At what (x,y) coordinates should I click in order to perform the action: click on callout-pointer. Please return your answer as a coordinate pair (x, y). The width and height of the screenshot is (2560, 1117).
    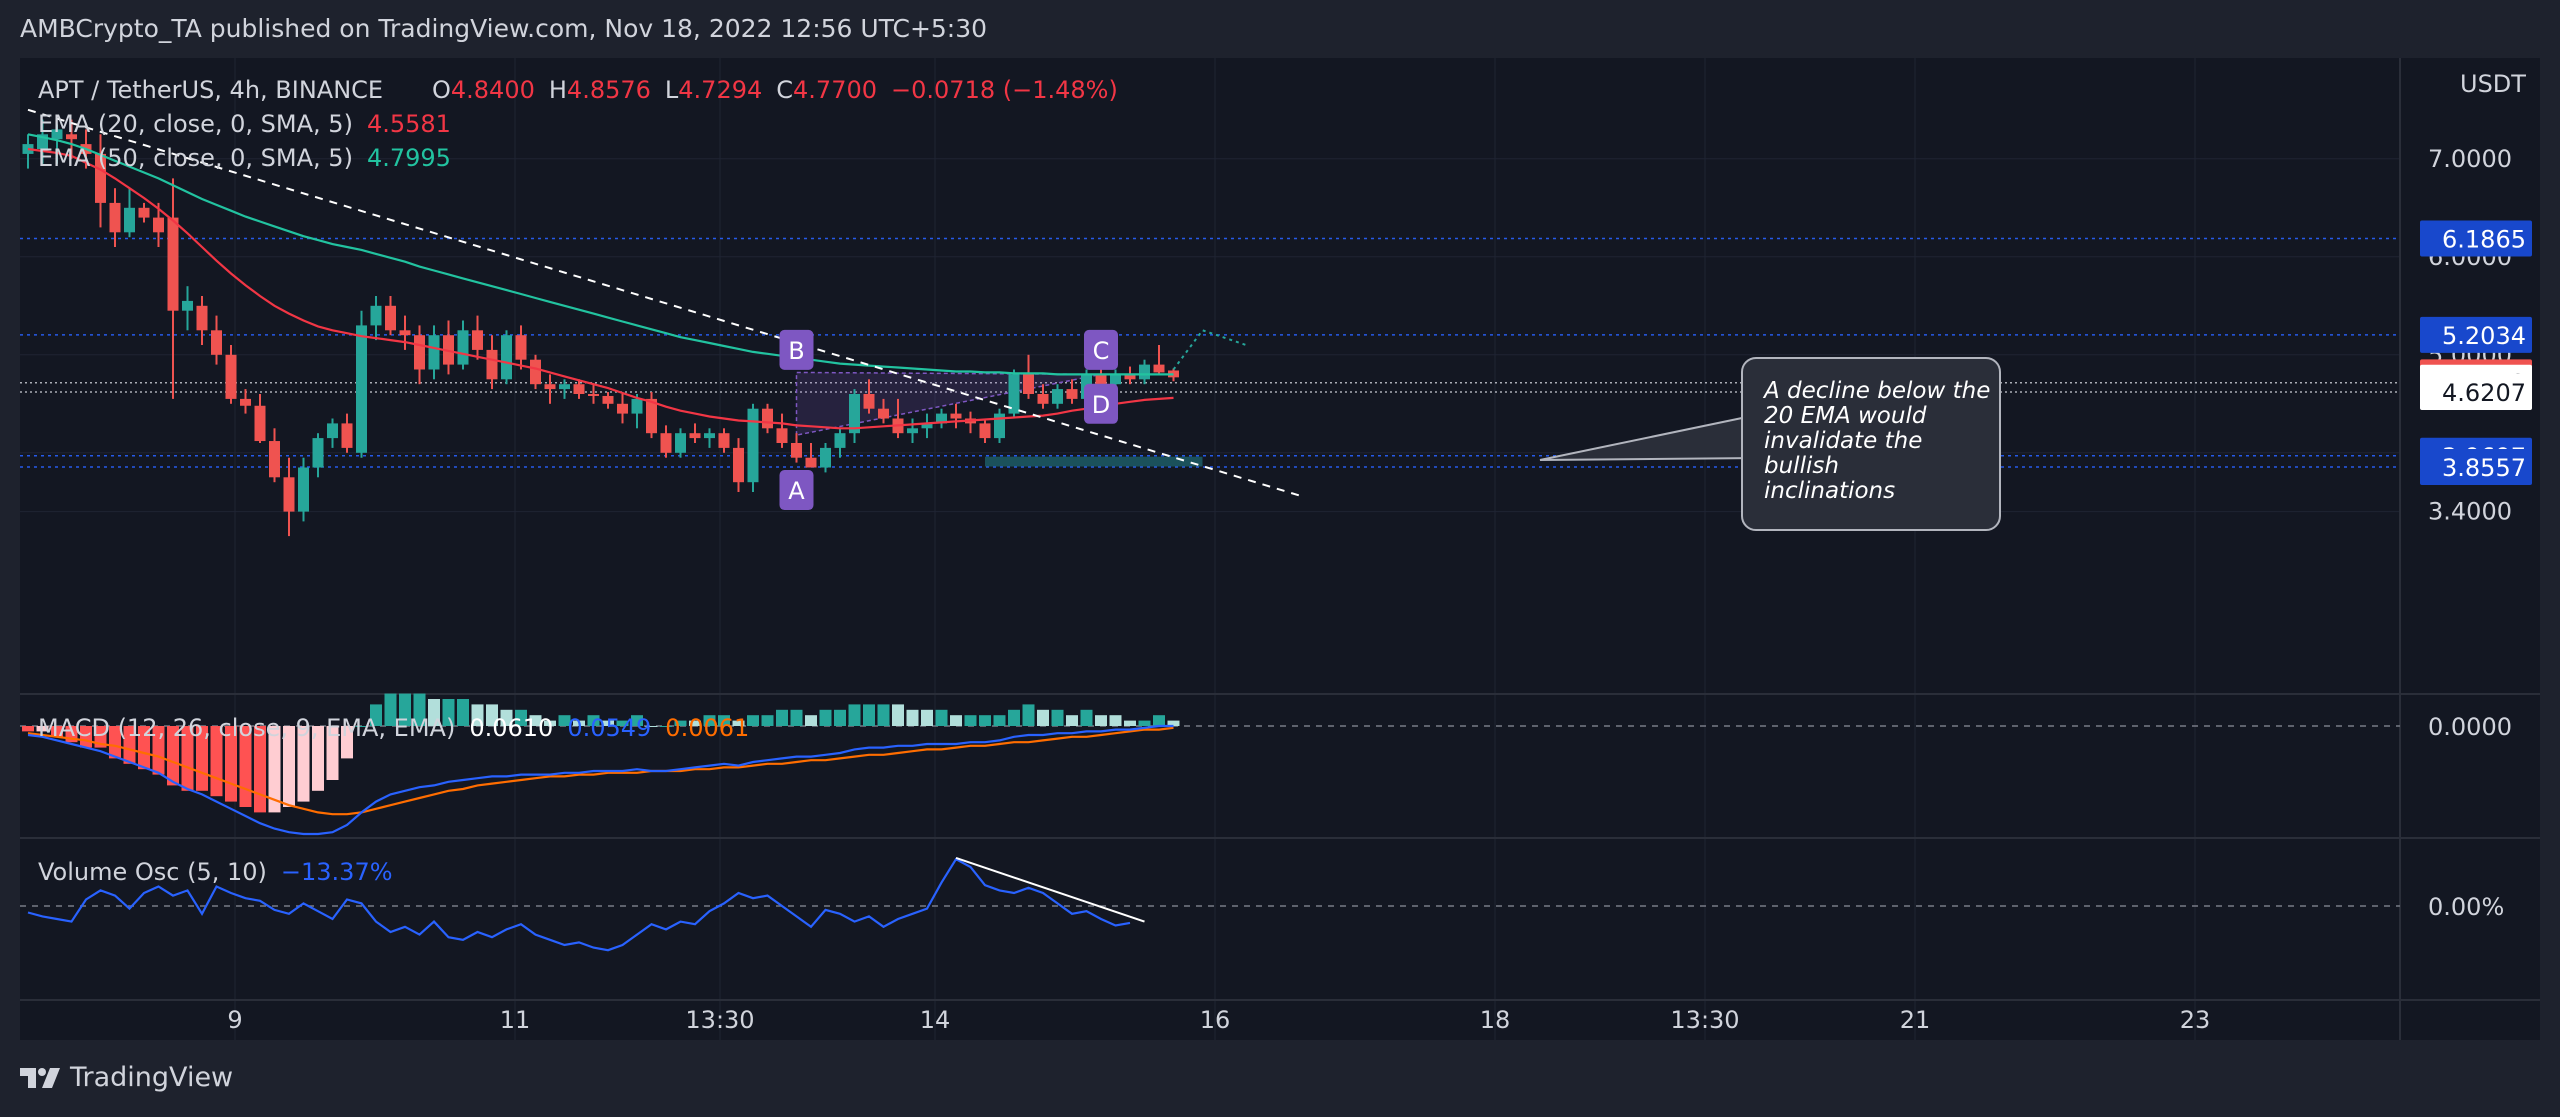
    Looking at the image, I should click on (1650, 438).